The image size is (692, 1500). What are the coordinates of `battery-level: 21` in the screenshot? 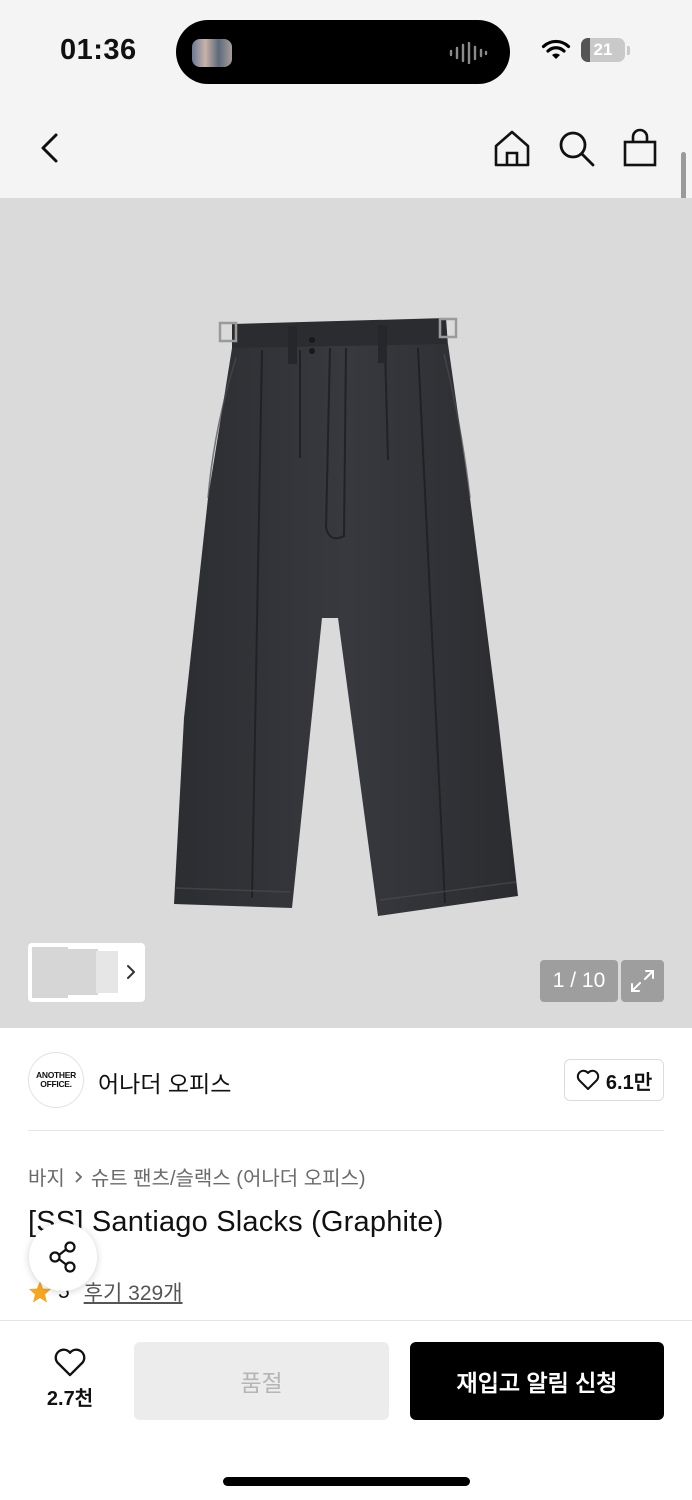 It's located at (603, 49).